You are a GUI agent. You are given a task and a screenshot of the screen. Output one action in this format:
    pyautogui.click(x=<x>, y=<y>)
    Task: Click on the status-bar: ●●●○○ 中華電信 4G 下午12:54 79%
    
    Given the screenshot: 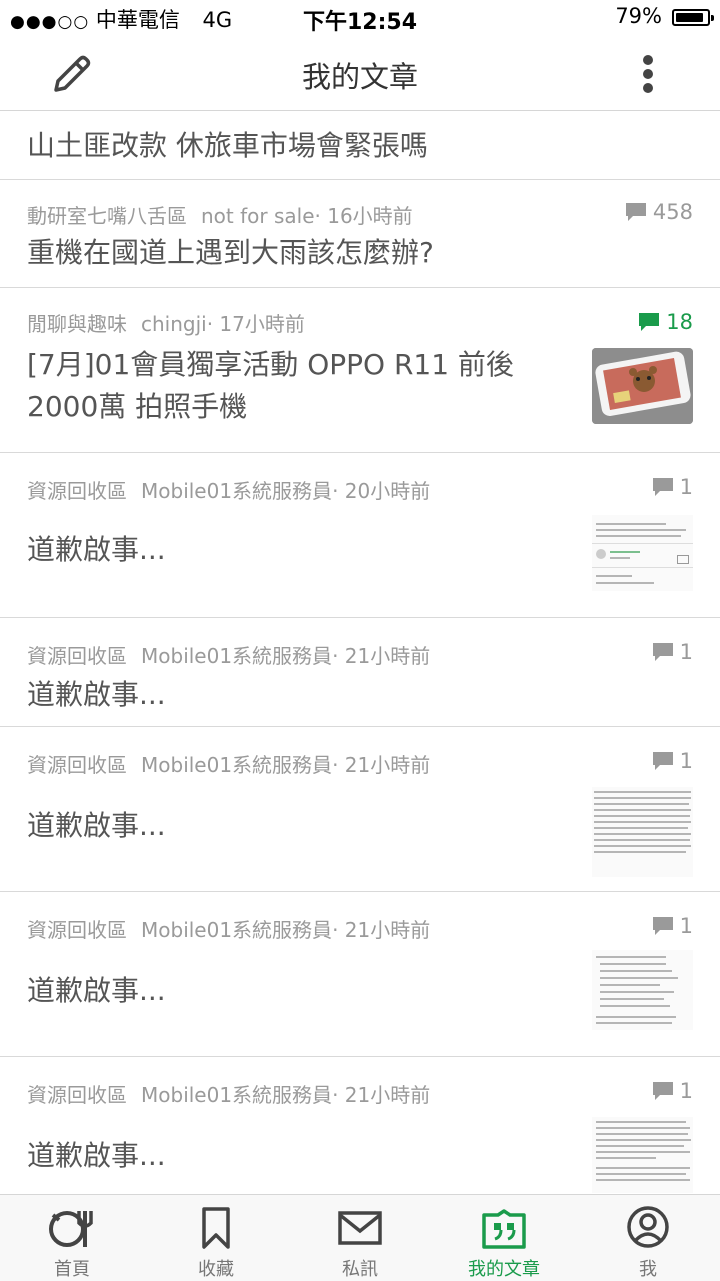 What is the action you would take?
    pyautogui.click(x=360, y=18)
    